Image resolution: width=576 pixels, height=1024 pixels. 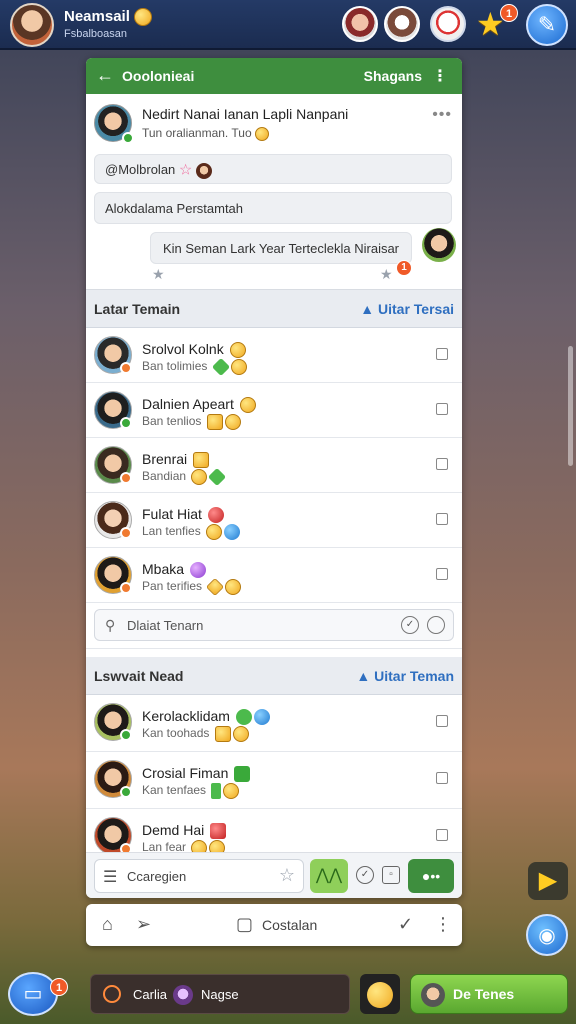 I want to click on search-placeholder: Dlaiat Tenarn, so click(x=165, y=625).